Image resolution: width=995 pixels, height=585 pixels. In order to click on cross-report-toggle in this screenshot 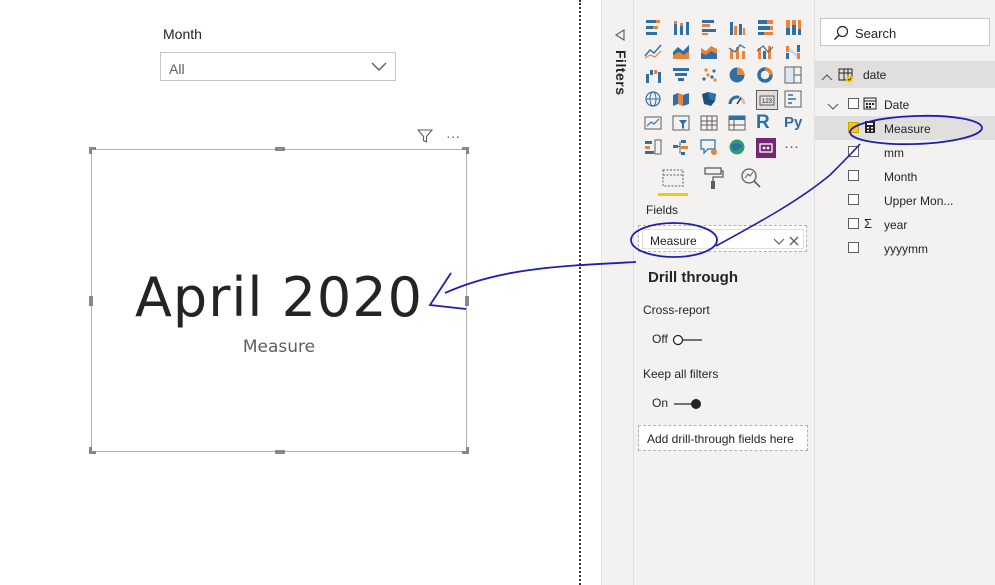, I will do `click(687, 339)`.